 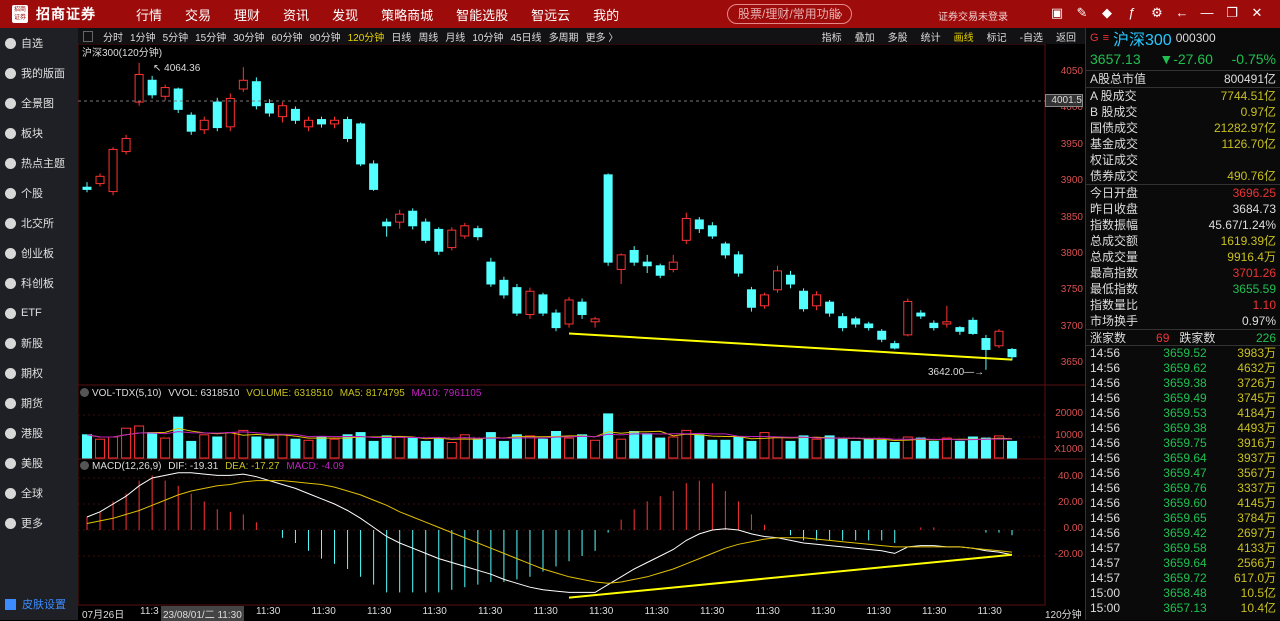 I want to click on sidebar-item: 更多, so click(x=39, y=523).